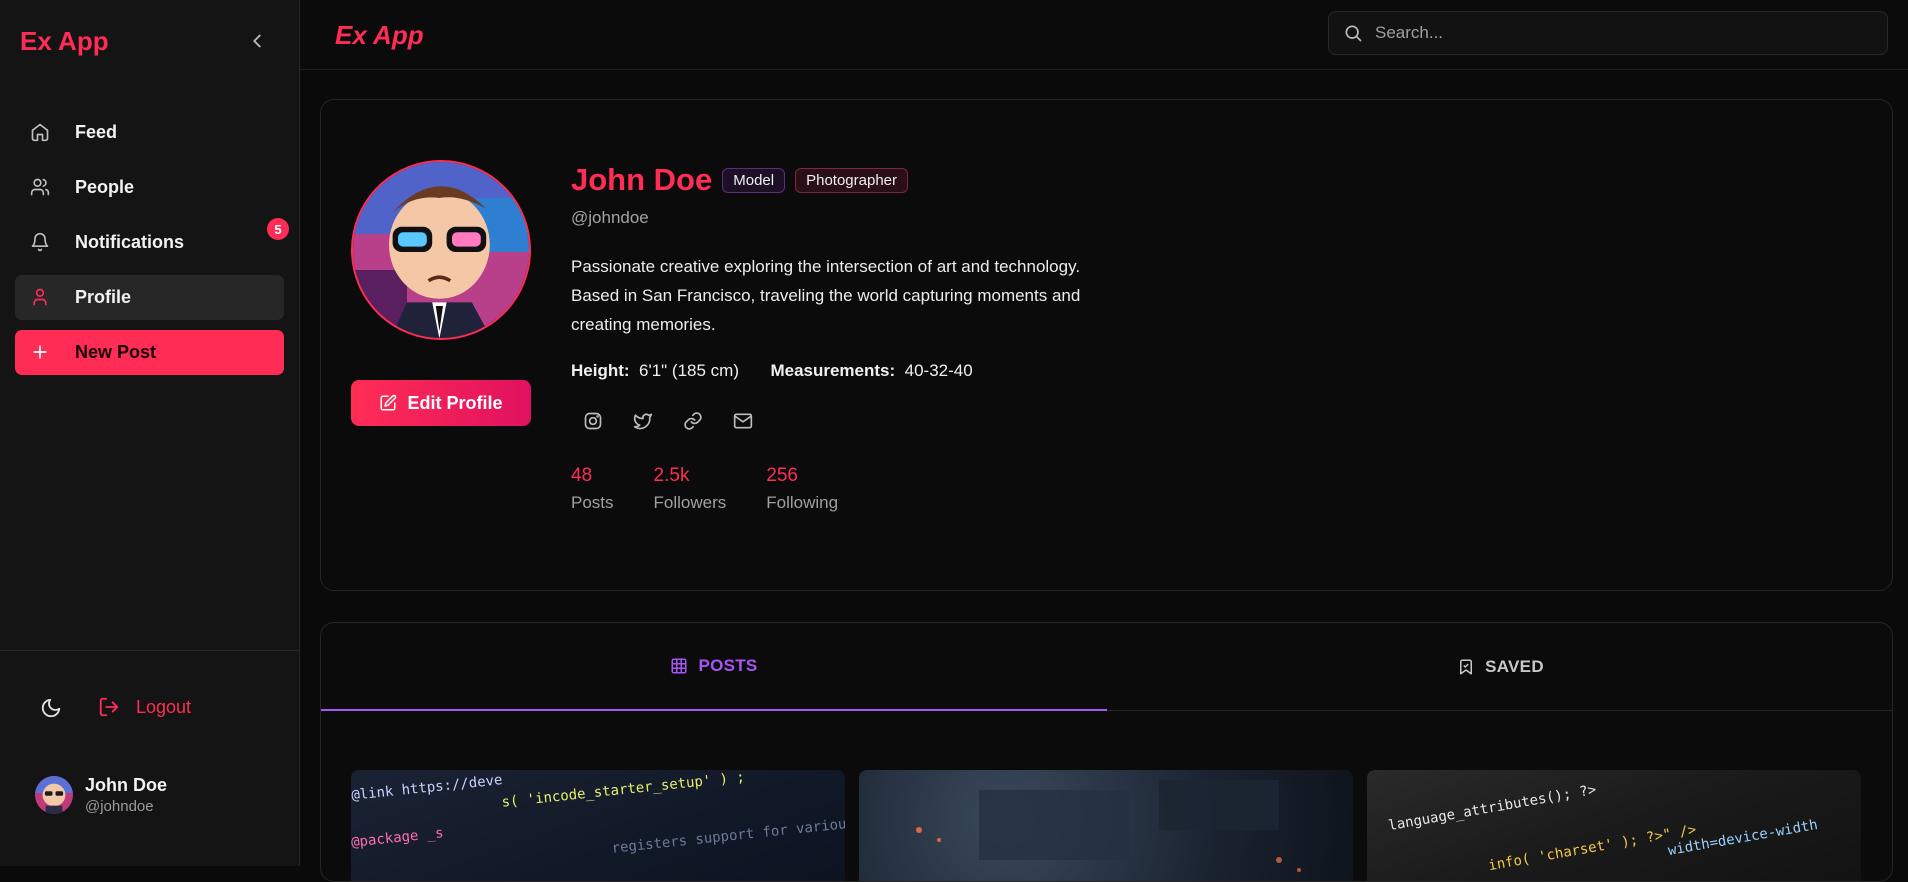 The height and width of the screenshot is (882, 1908). What do you see at coordinates (149, 187) in the screenshot?
I see `sidebar-item-people: People` at bounding box center [149, 187].